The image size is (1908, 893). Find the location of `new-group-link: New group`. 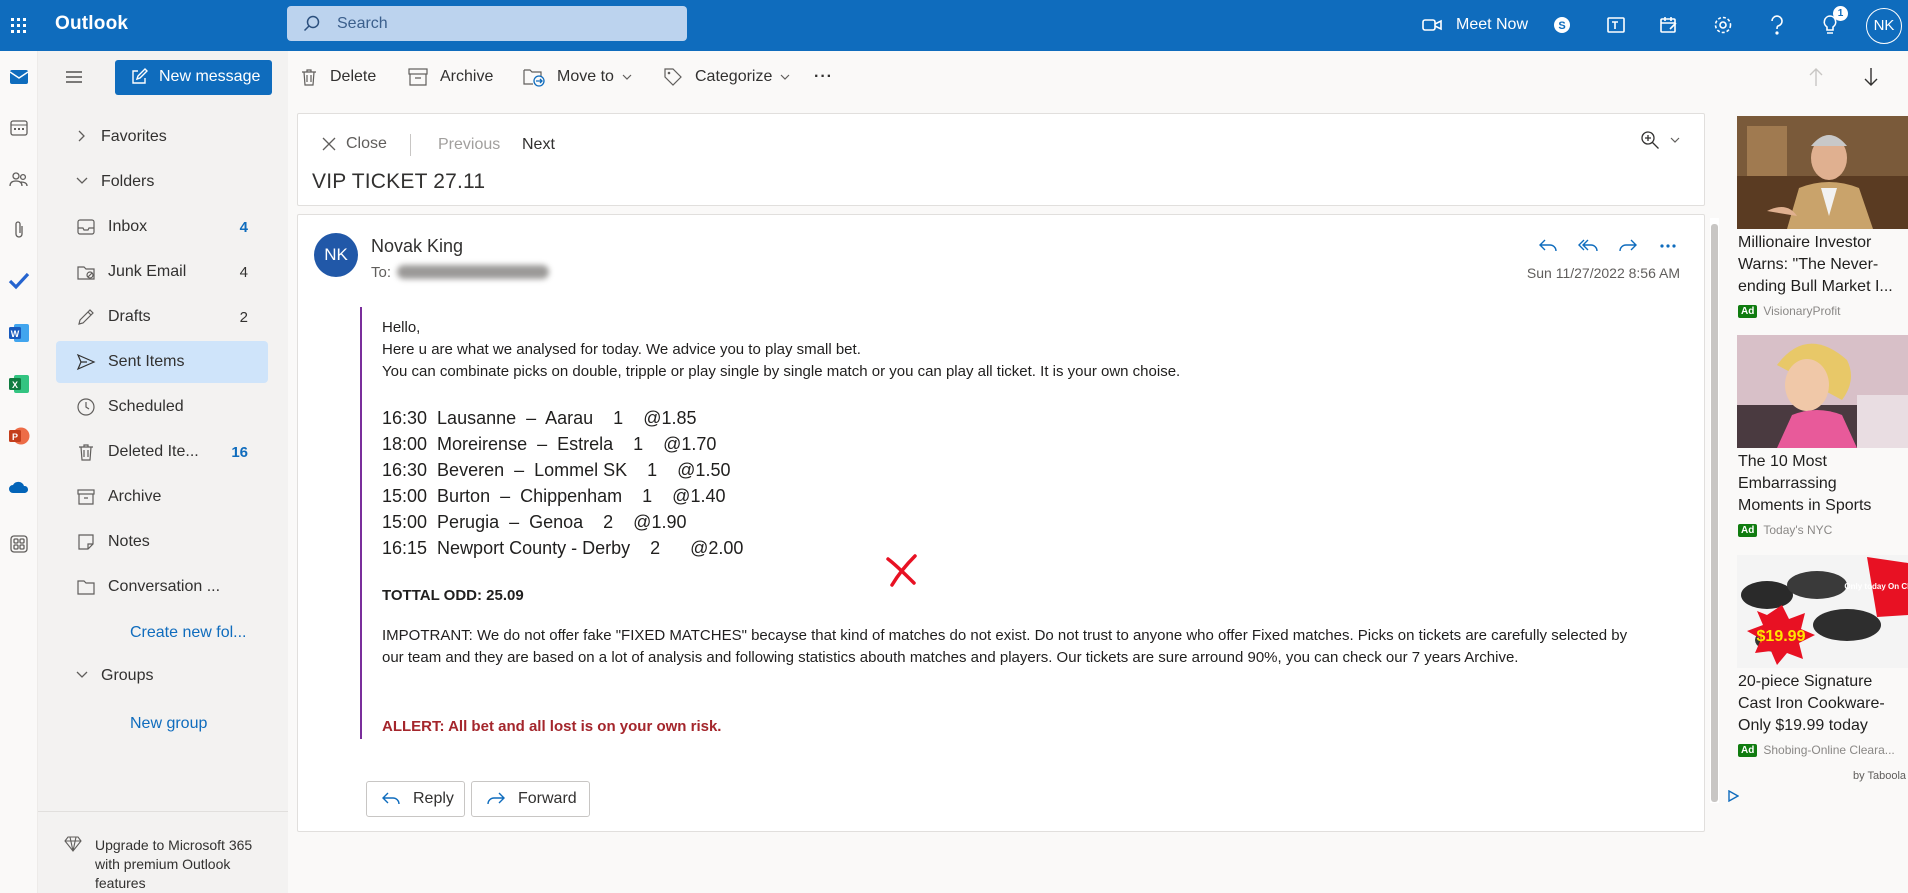

new-group-link: New group is located at coordinates (168, 724).